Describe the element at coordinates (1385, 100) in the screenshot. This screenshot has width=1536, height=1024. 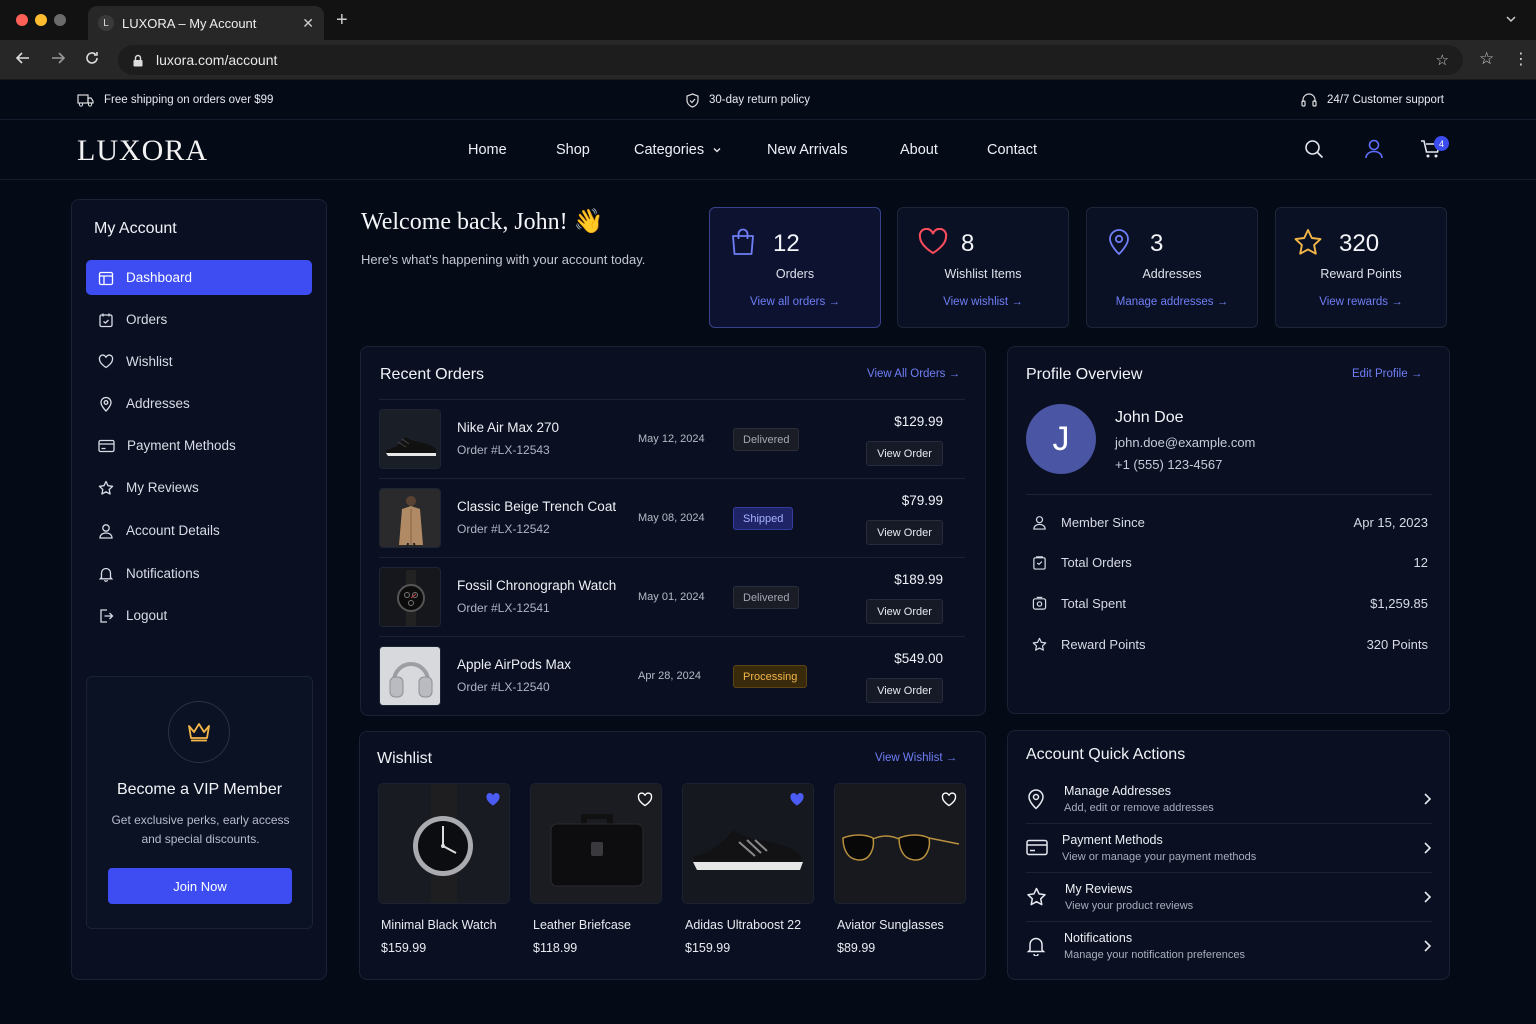
I see `support-text: 24/7 Customer support` at that location.